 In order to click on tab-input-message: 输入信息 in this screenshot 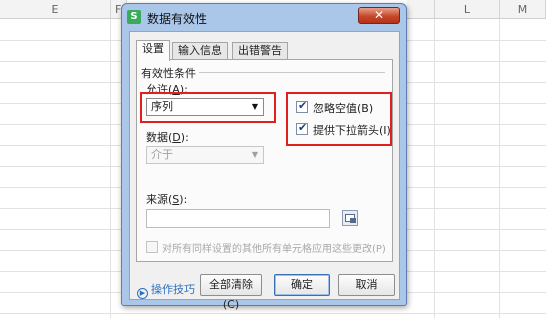, I will do `click(200, 51)`.